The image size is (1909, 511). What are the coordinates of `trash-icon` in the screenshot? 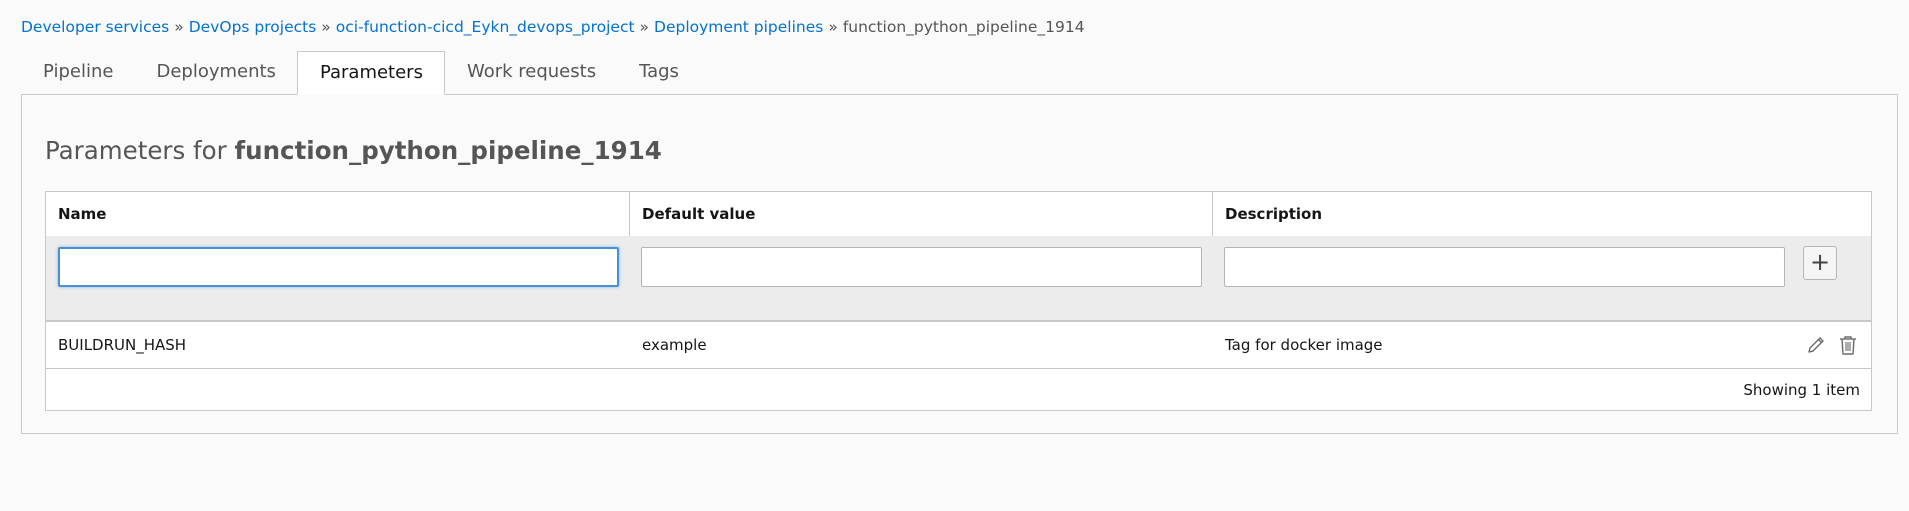 It's located at (1848, 345).